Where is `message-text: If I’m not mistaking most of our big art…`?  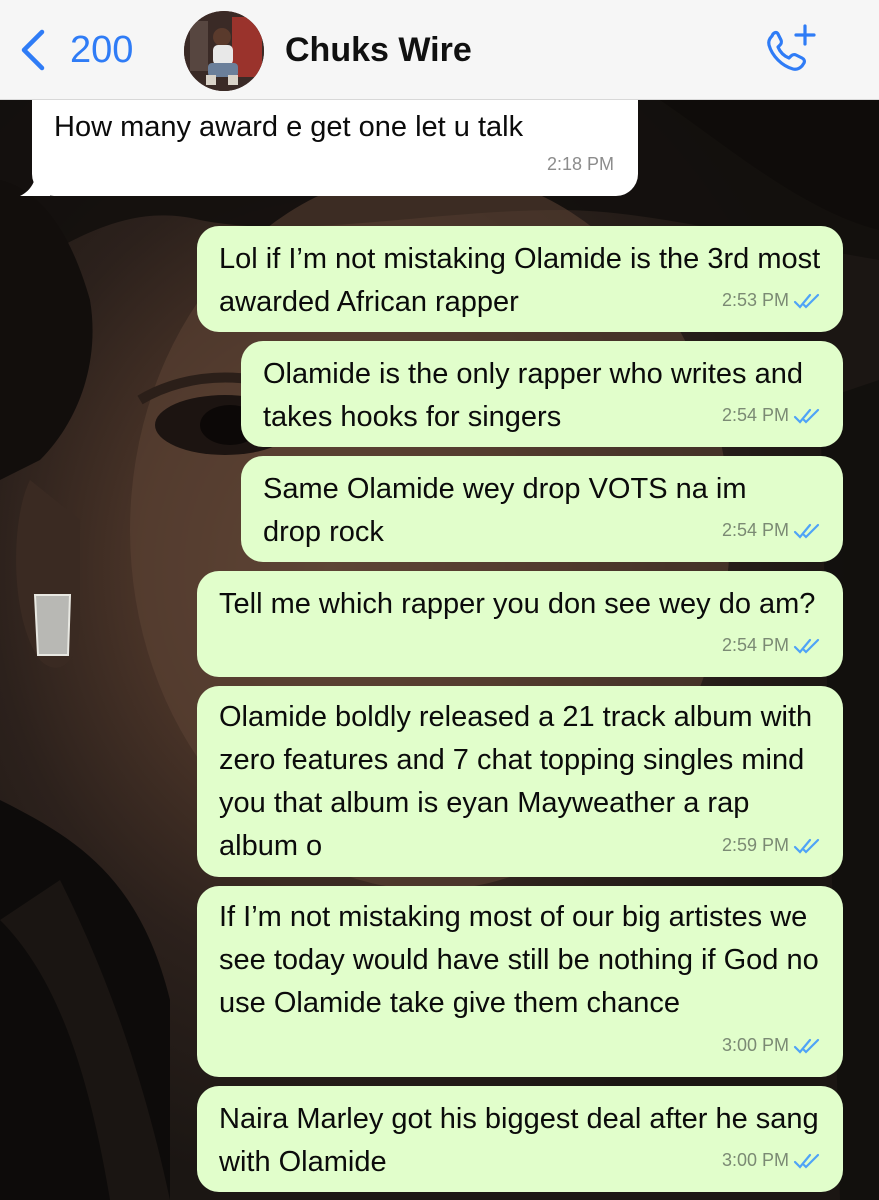 message-text: If I’m not mistaking most of our big art… is located at coordinates (519, 960).